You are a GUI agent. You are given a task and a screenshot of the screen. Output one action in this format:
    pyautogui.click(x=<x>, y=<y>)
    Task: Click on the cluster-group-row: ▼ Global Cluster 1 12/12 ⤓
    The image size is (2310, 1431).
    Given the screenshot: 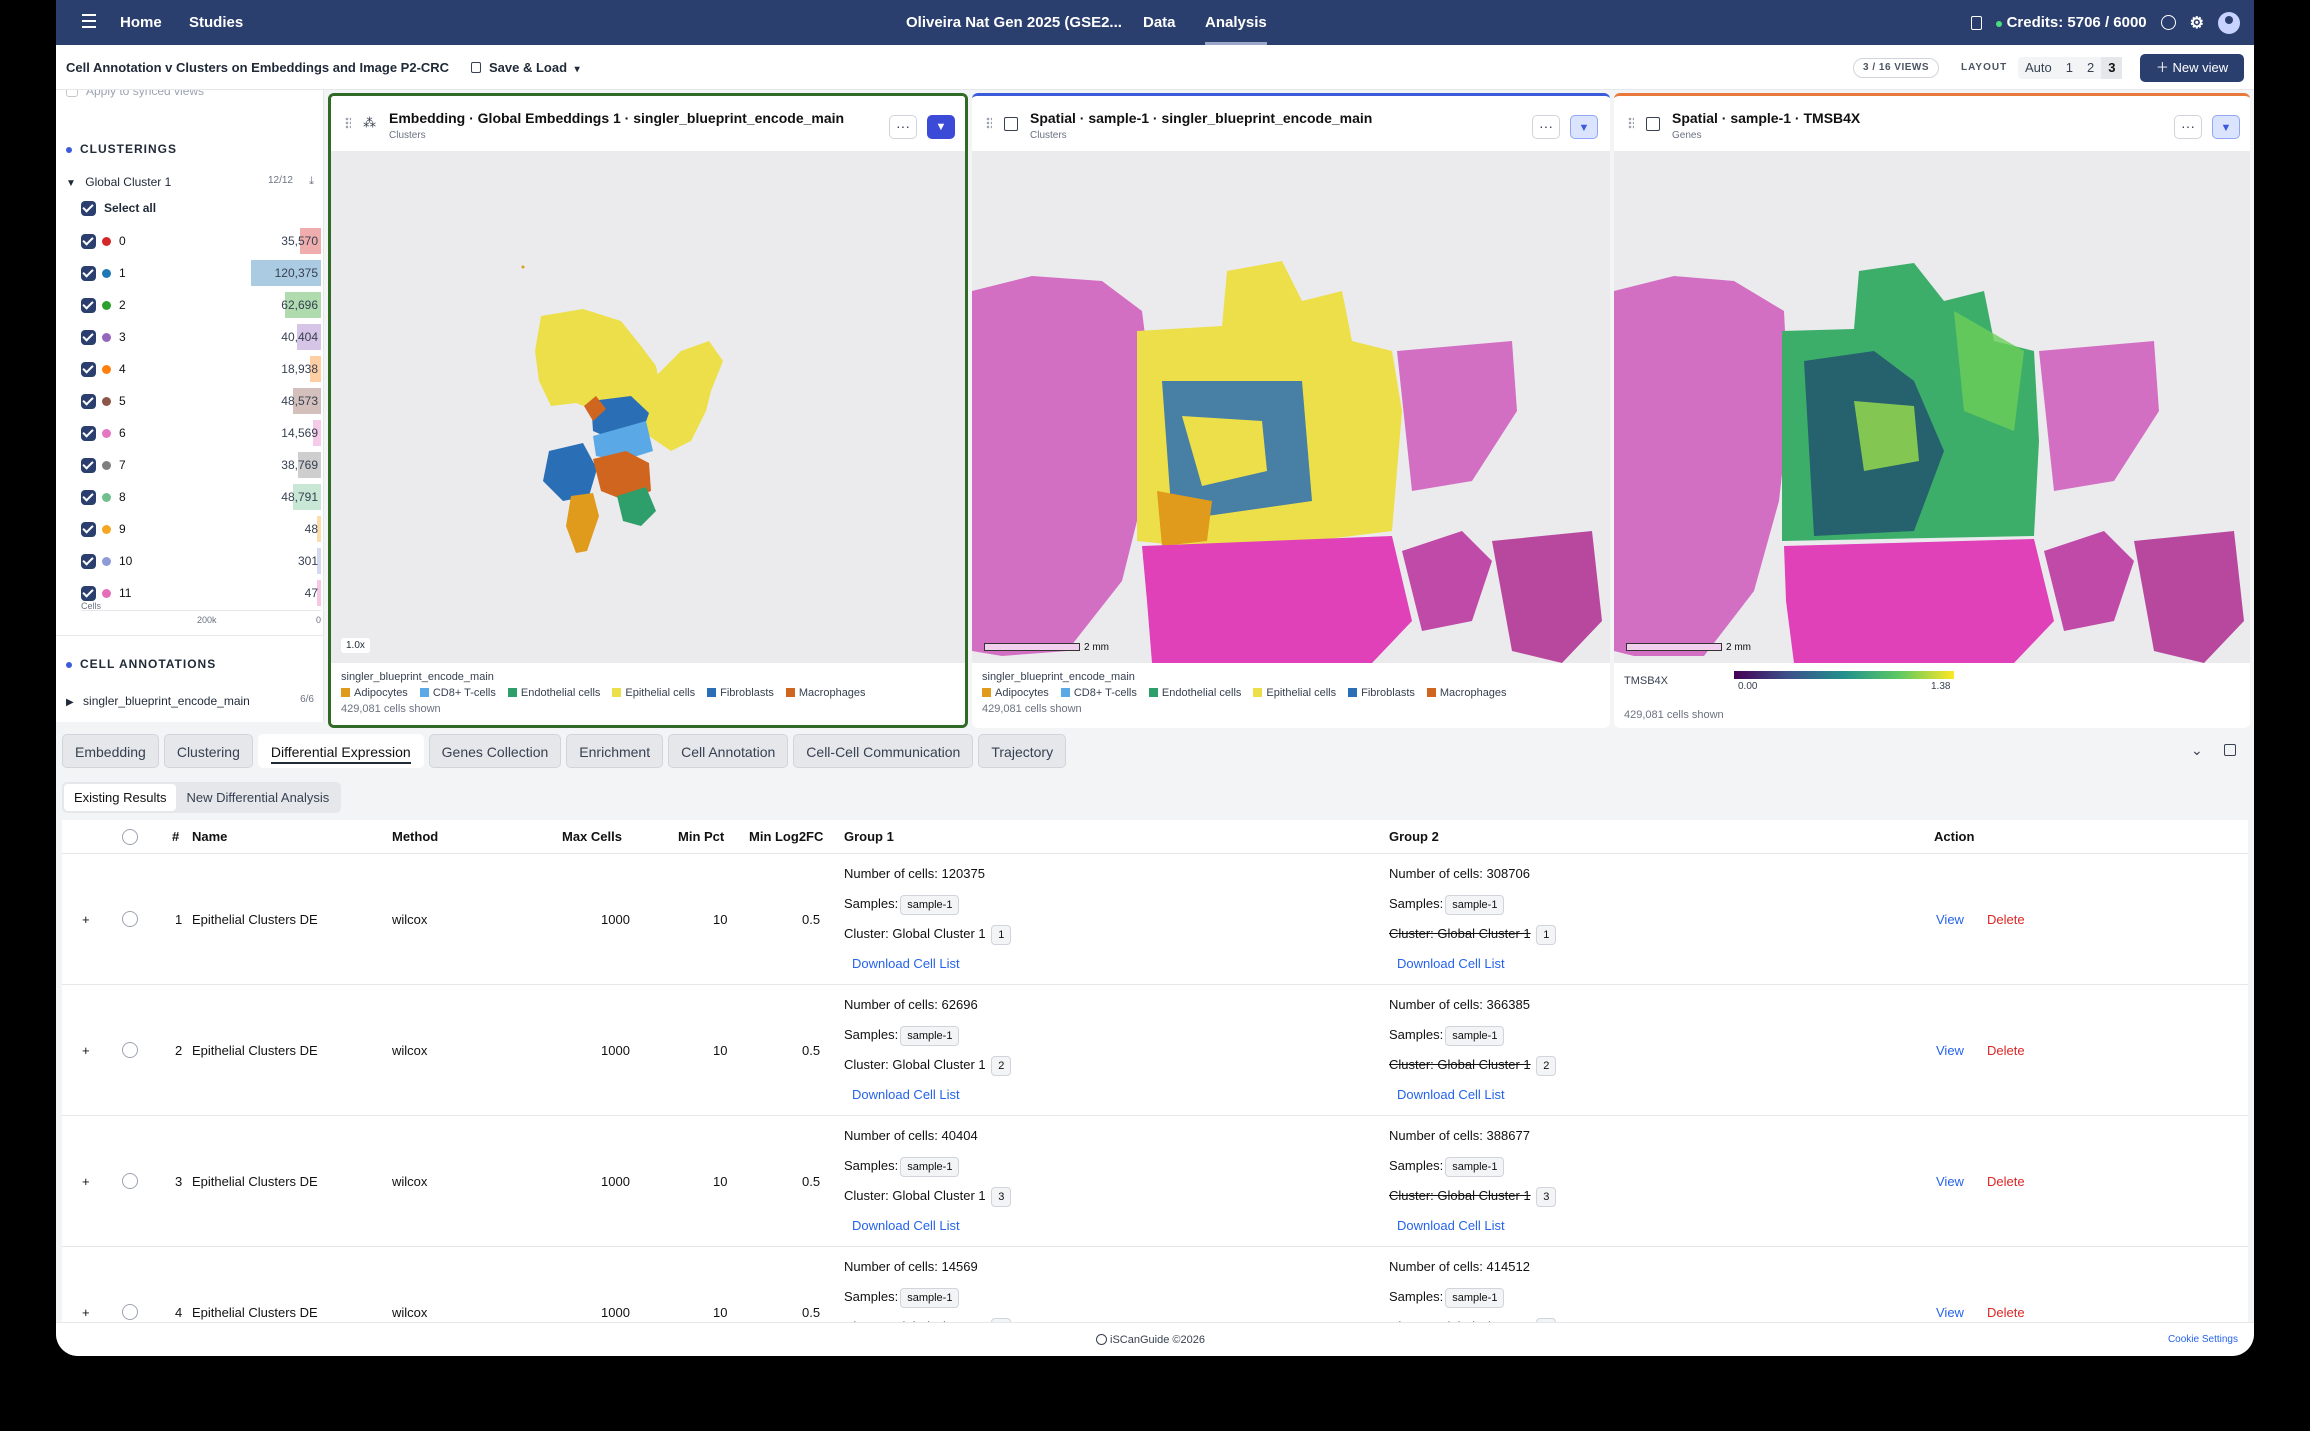 What is the action you would take?
    pyautogui.click(x=192, y=182)
    